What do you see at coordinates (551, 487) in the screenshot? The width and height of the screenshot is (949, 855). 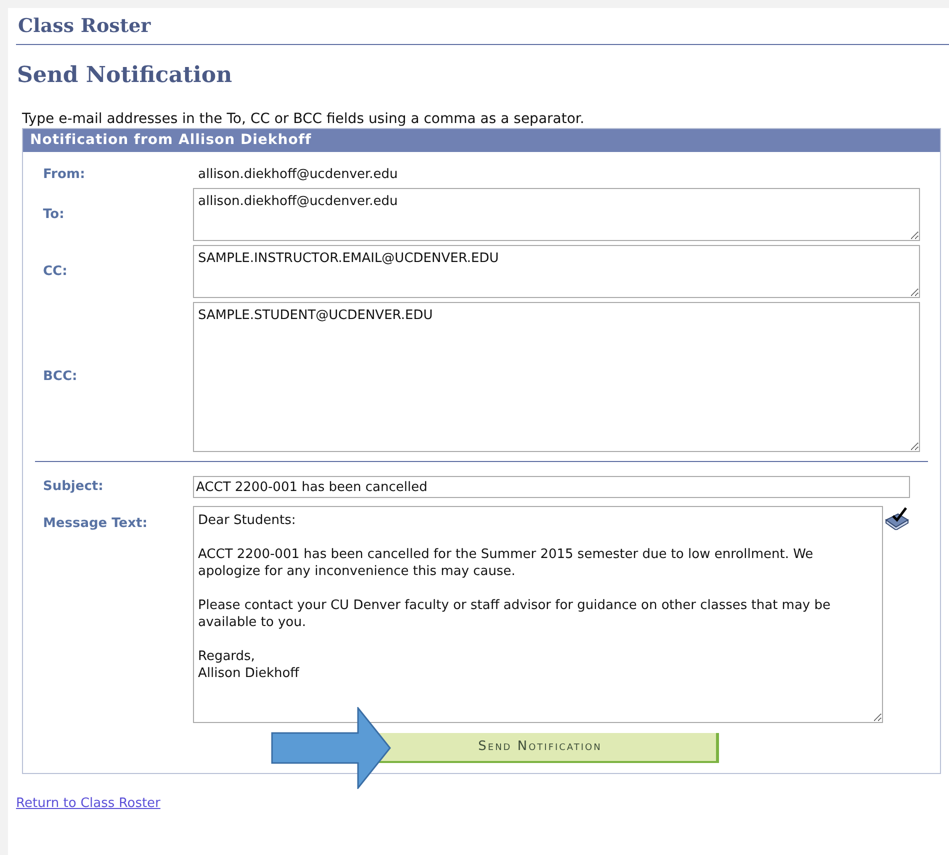 I see `subject-field: ACCT 2200-001 has been cancelled` at bounding box center [551, 487].